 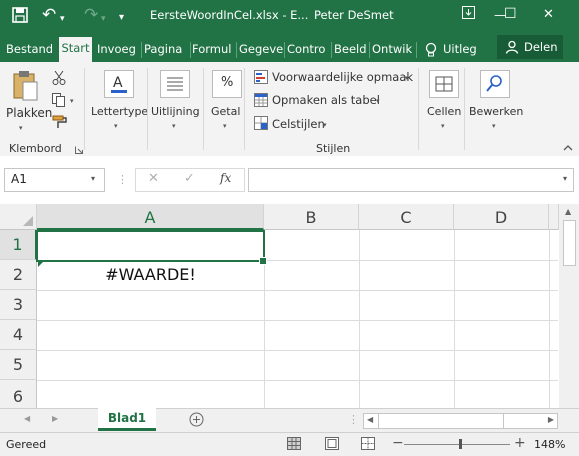 What do you see at coordinates (468, 15) in the screenshot?
I see `ribbon-display-icon` at bounding box center [468, 15].